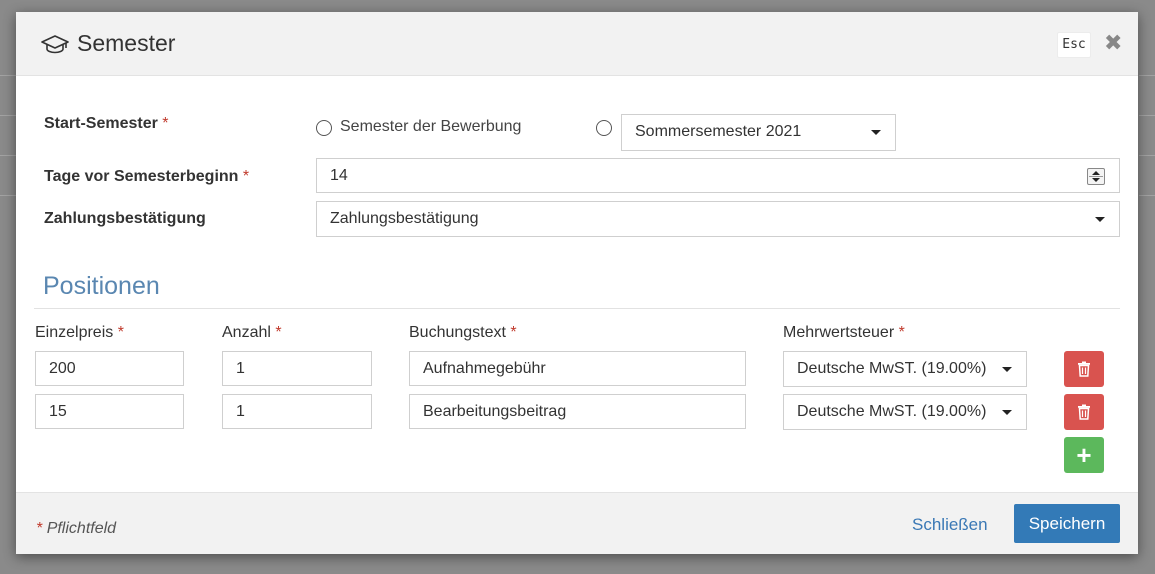 The image size is (1155, 574). I want to click on stepper-up-icon, so click(1096, 173).